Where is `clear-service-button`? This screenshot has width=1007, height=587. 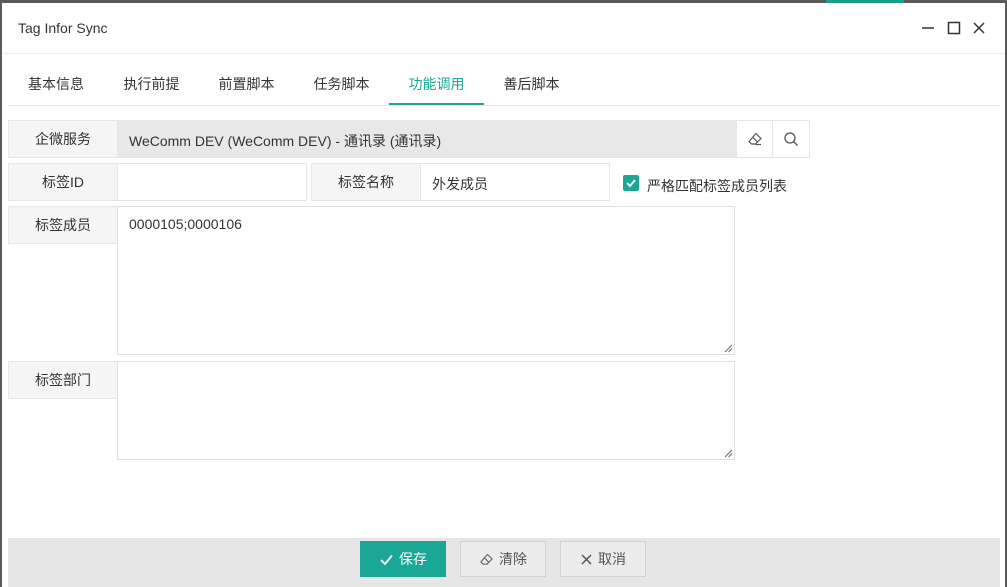 clear-service-button is located at coordinates (754, 139).